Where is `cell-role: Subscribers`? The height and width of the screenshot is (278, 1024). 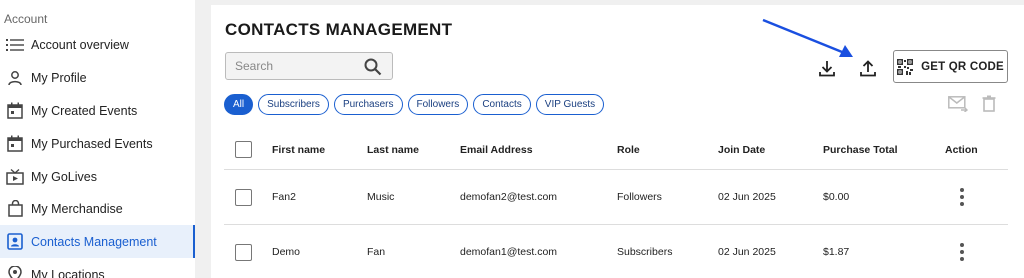
cell-role: Subscribers is located at coordinates (645, 252).